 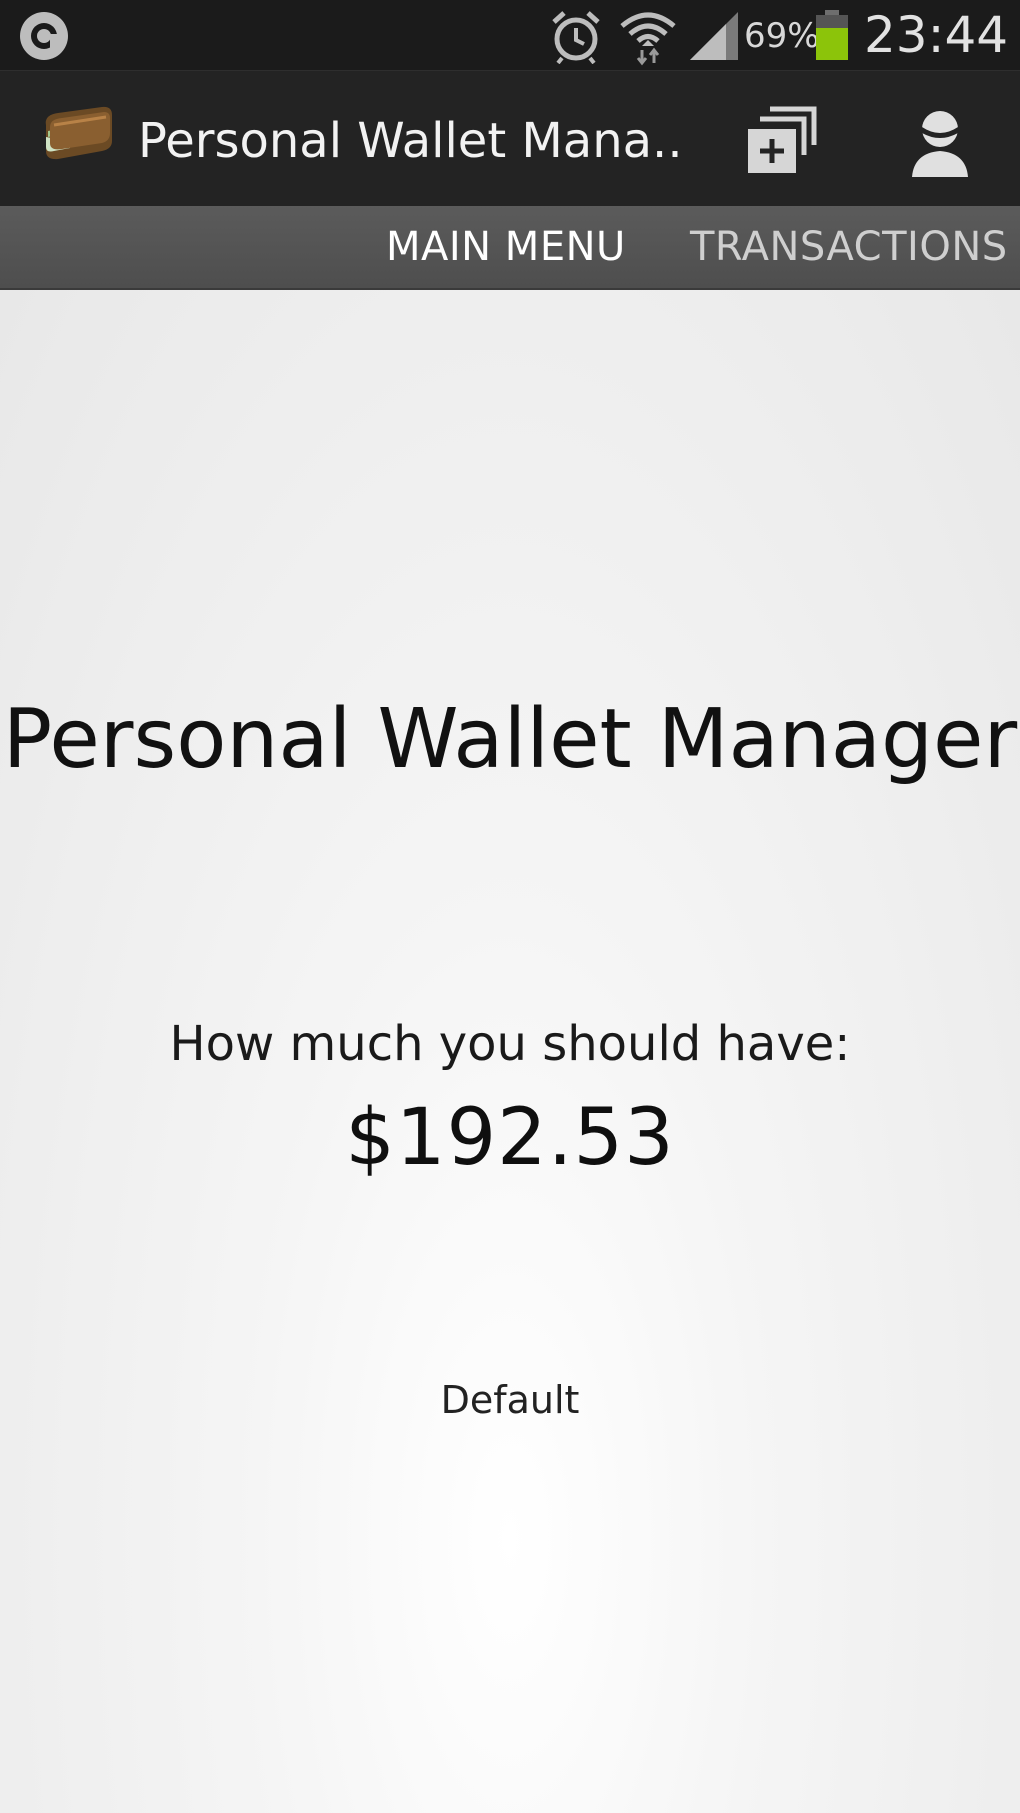 I want to click on wallet-name: Default, so click(x=510, y=1400).